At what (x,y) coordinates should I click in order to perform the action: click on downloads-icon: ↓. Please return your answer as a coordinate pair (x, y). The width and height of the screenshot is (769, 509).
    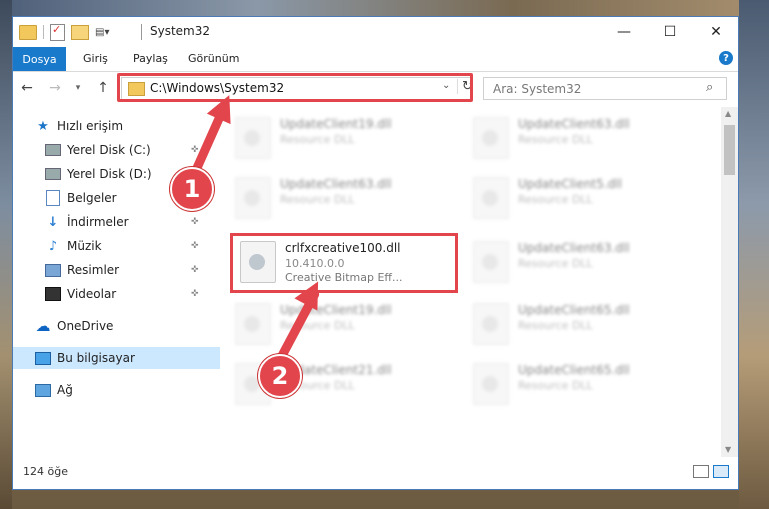
    Looking at the image, I should click on (53, 222).